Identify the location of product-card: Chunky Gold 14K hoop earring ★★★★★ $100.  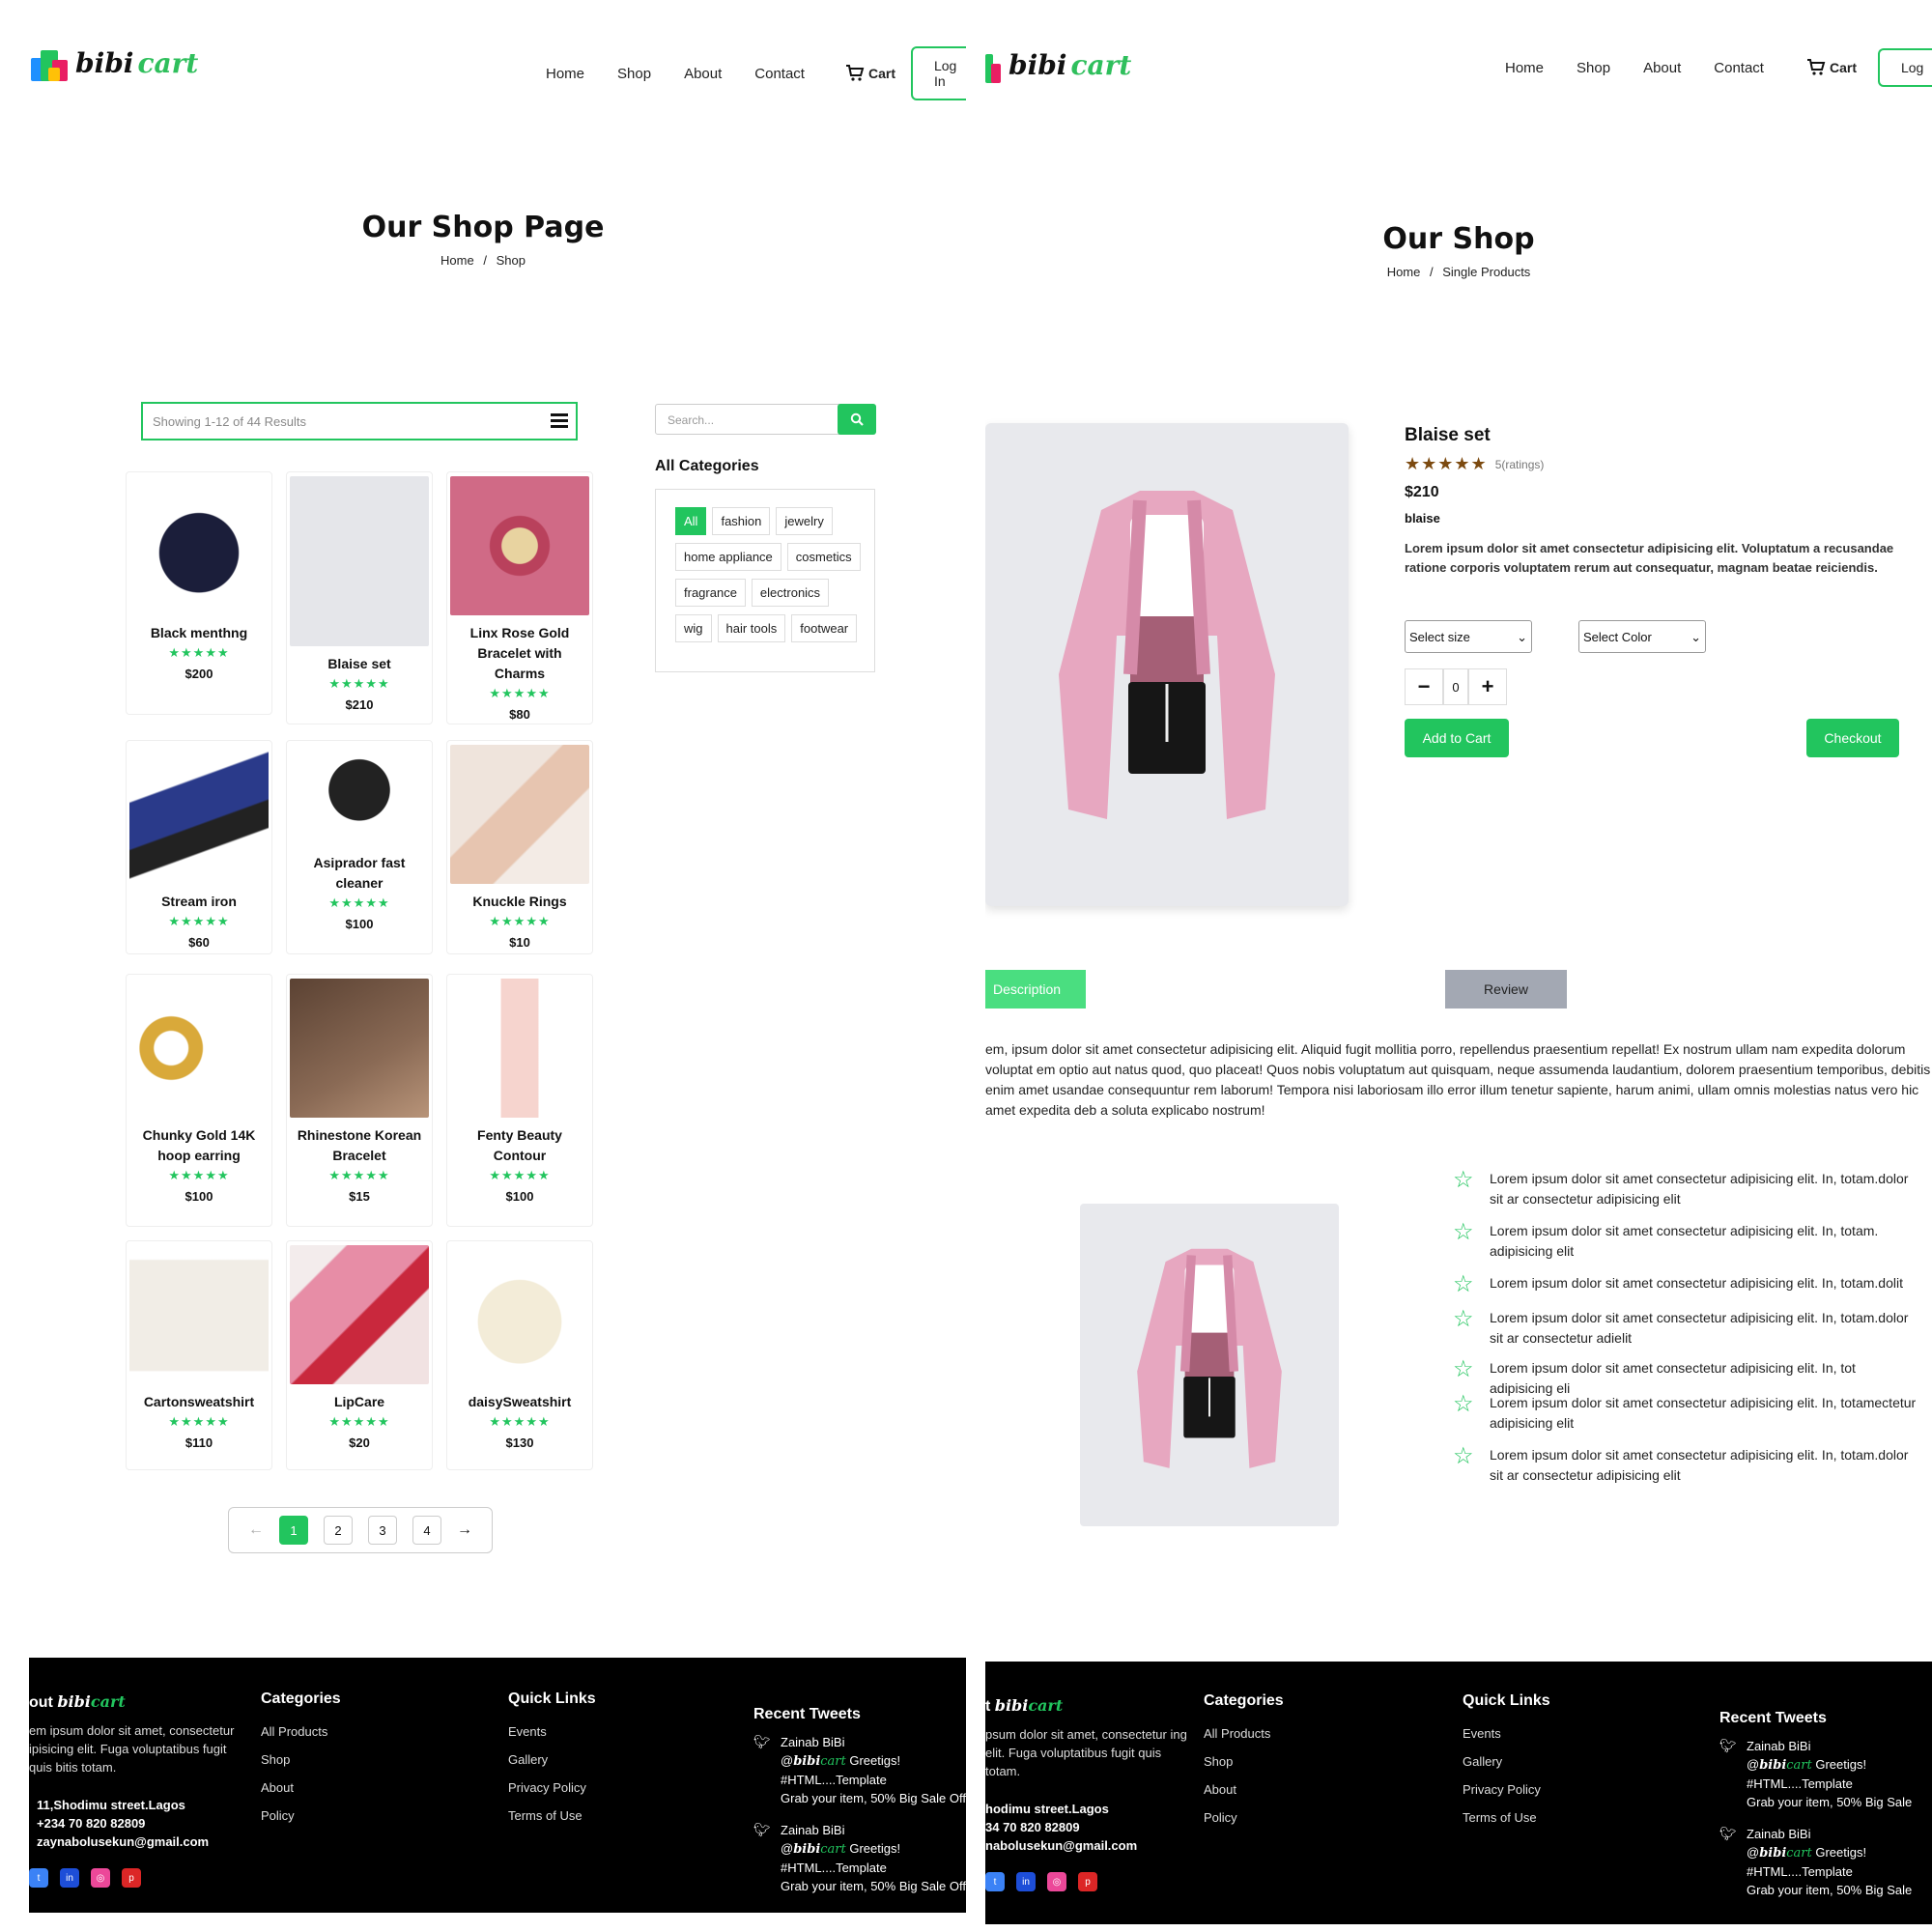
(199, 1100).